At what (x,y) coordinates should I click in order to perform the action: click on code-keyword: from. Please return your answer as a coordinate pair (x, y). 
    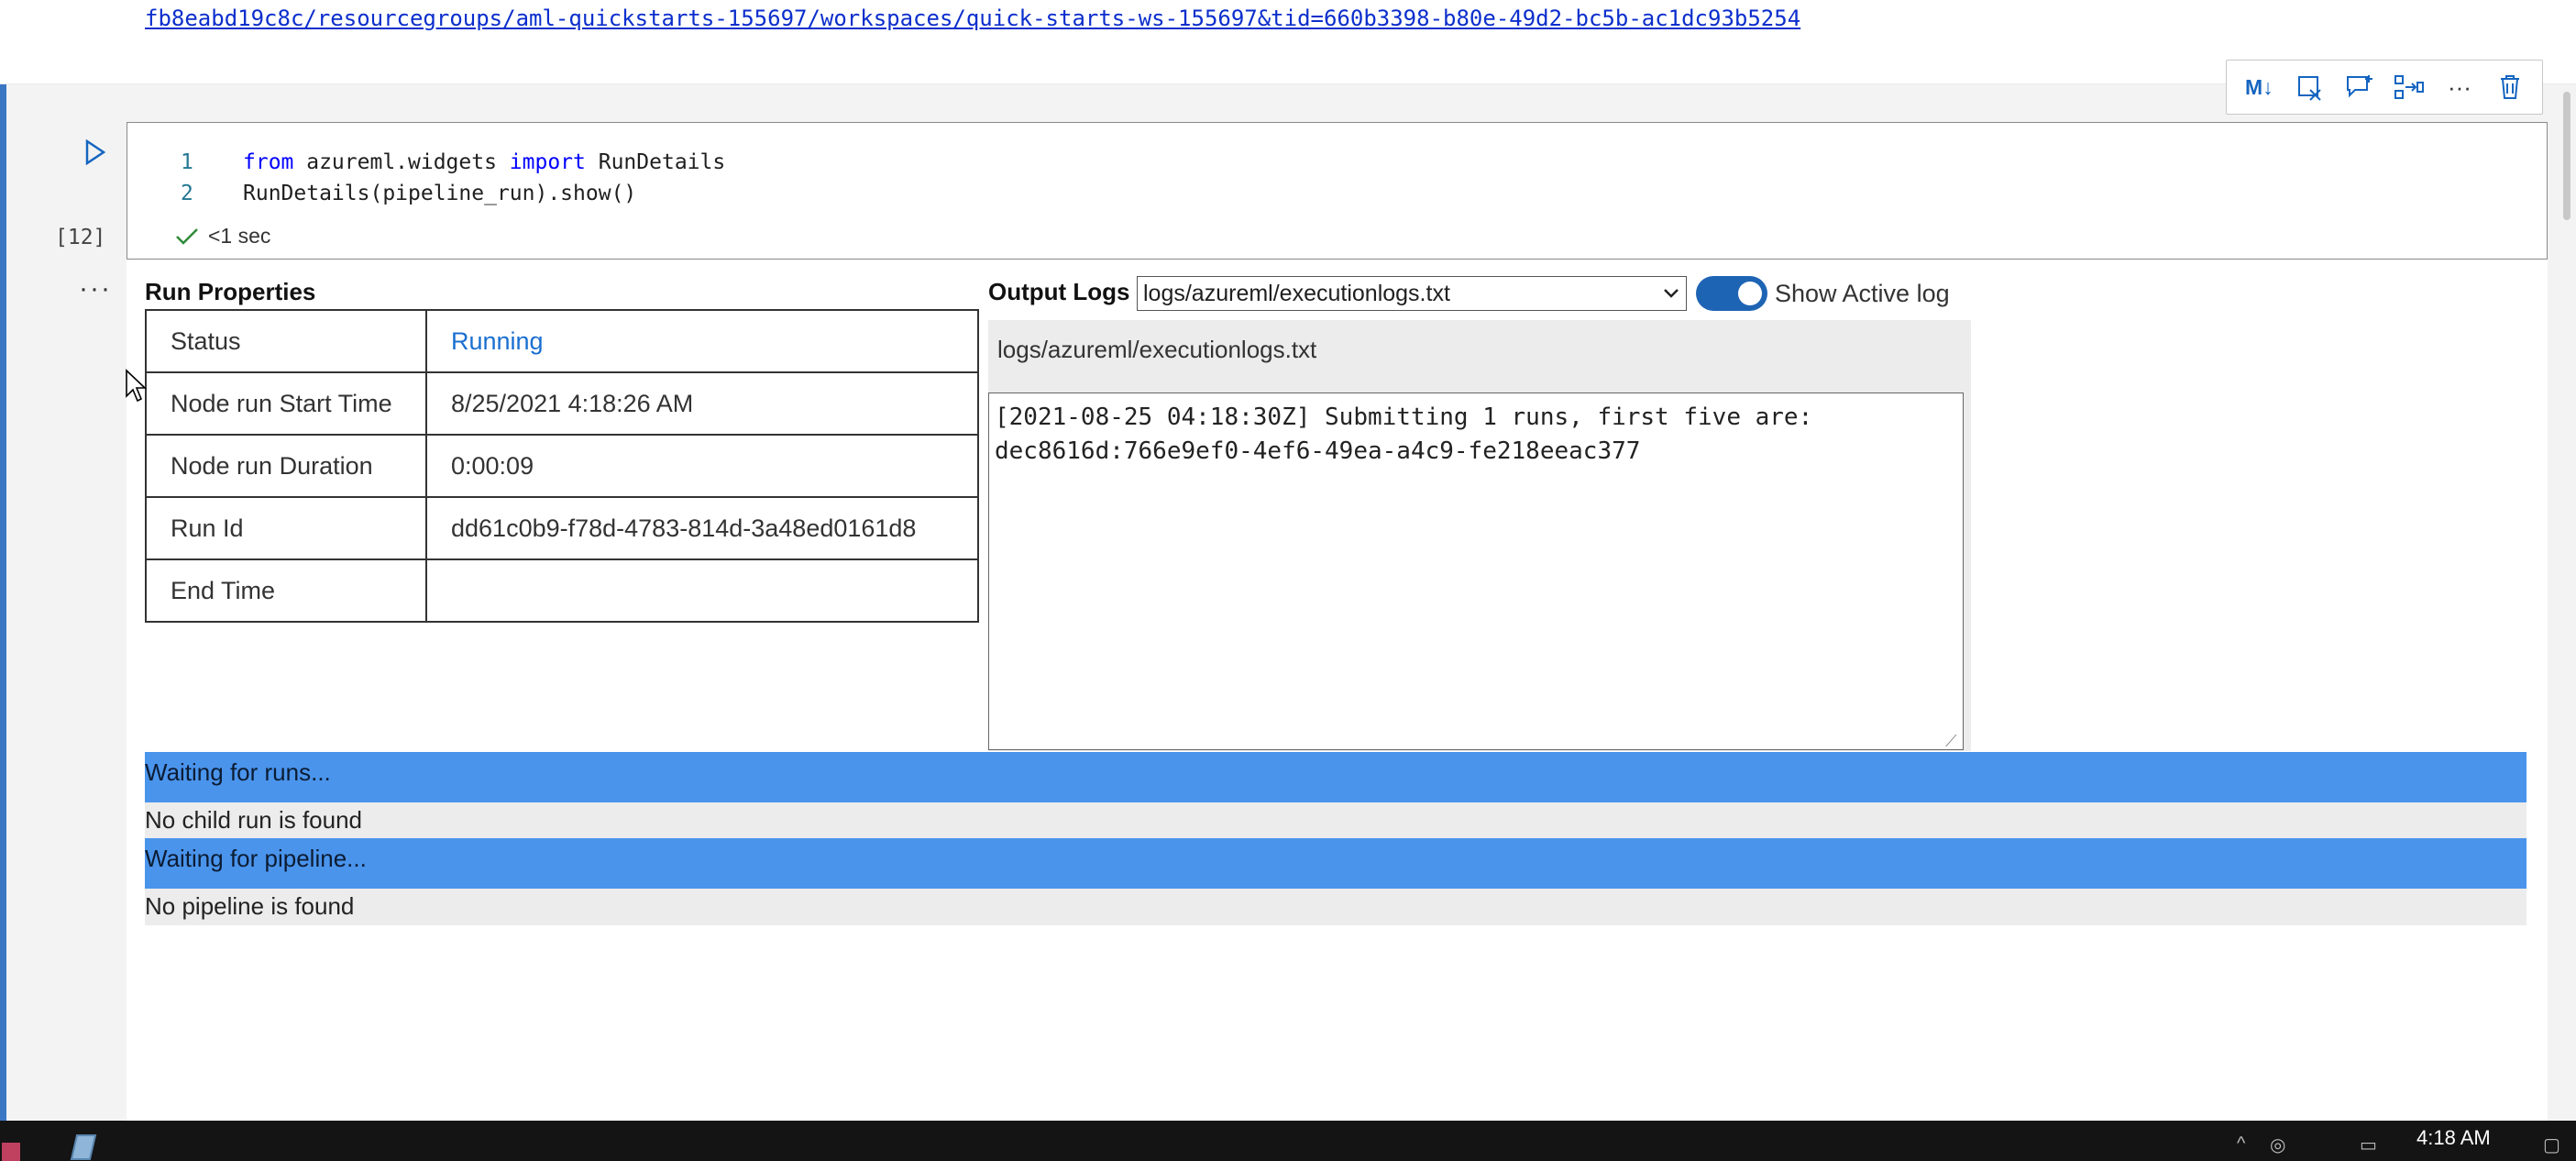
    Looking at the image, I should click on (268, 162).